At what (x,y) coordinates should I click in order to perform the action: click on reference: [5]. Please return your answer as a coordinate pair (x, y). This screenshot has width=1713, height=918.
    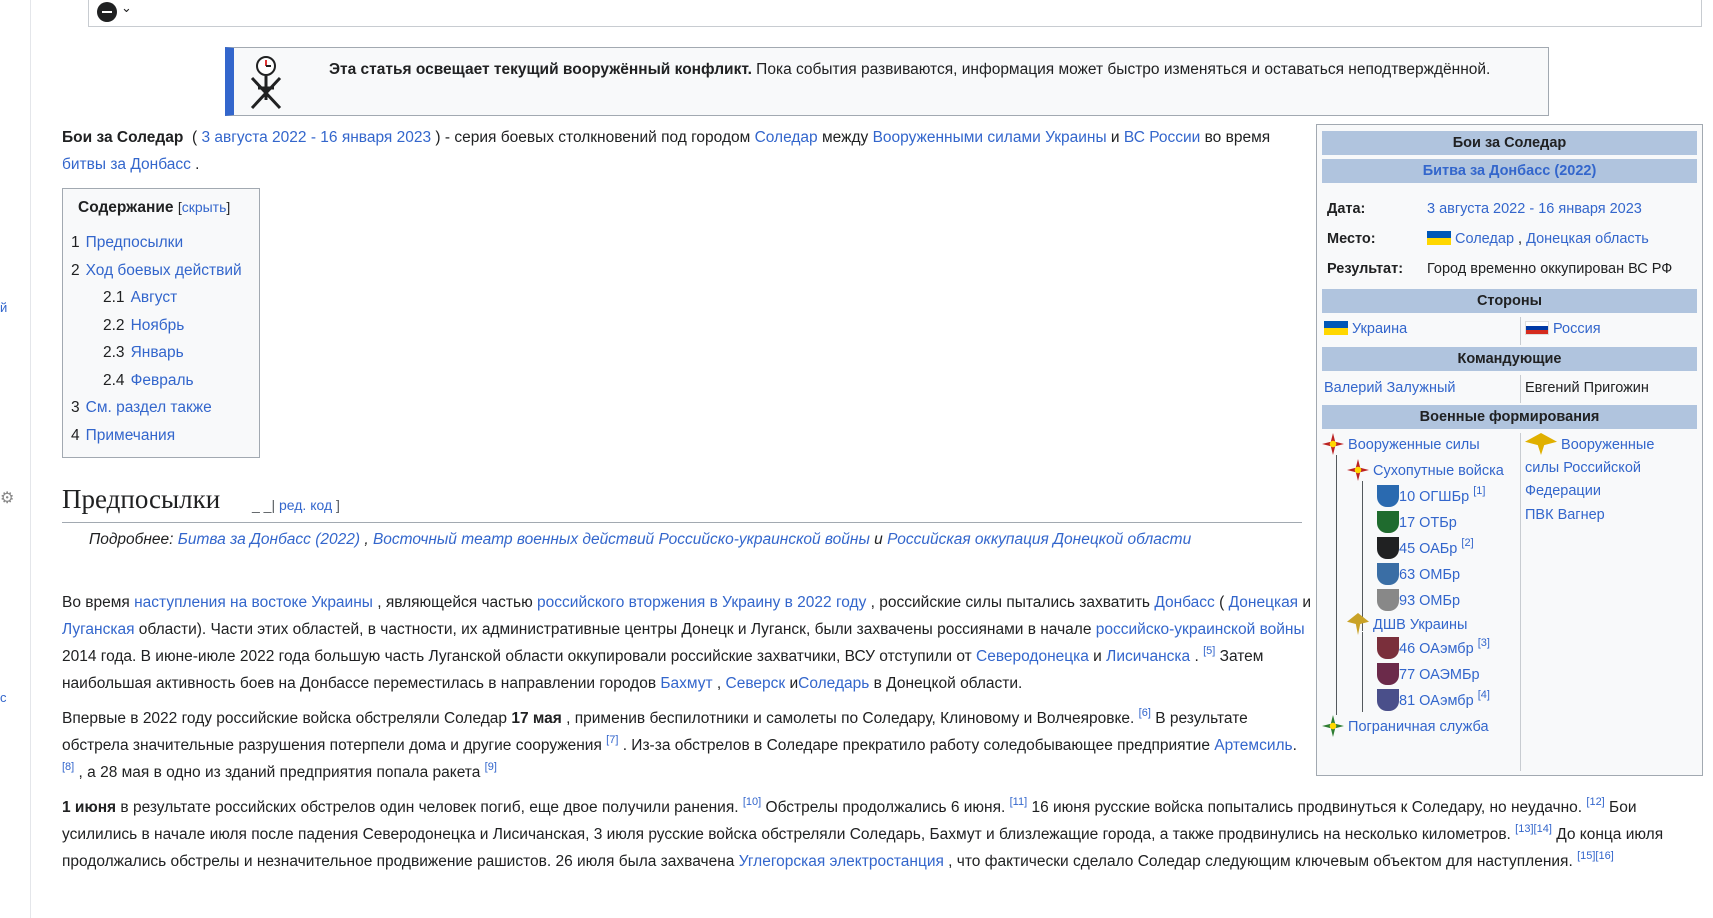
    Looking at the image, I should click on (1209, 651).